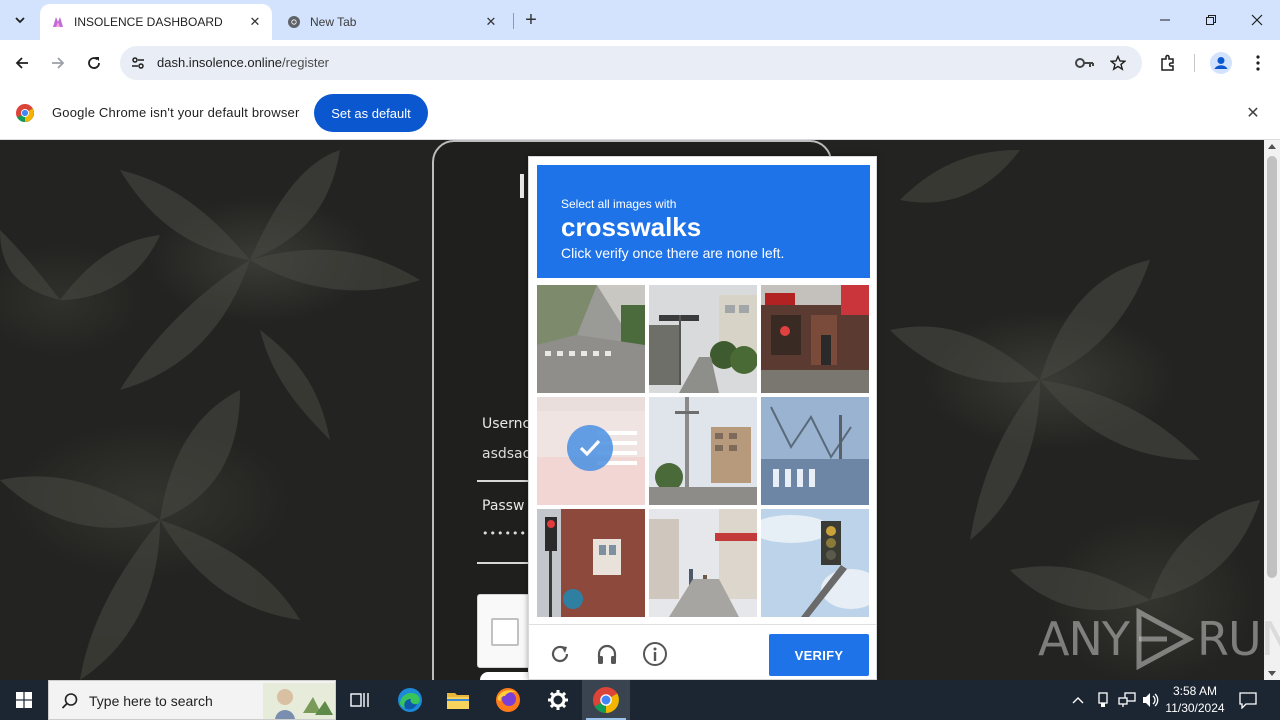 This screenshot has width=1280, height=720. I want to click on audio-challenge-button, so click(607, 654).